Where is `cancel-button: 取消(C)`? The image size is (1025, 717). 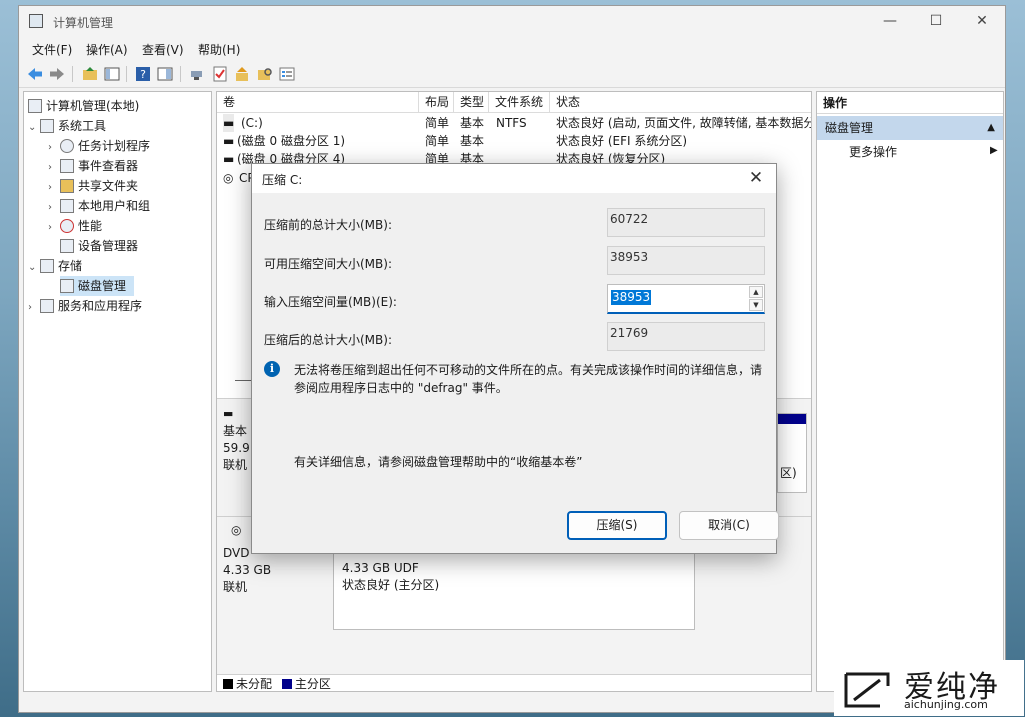
cancel-button: 取消(C) is located at coordinates (729, 525).